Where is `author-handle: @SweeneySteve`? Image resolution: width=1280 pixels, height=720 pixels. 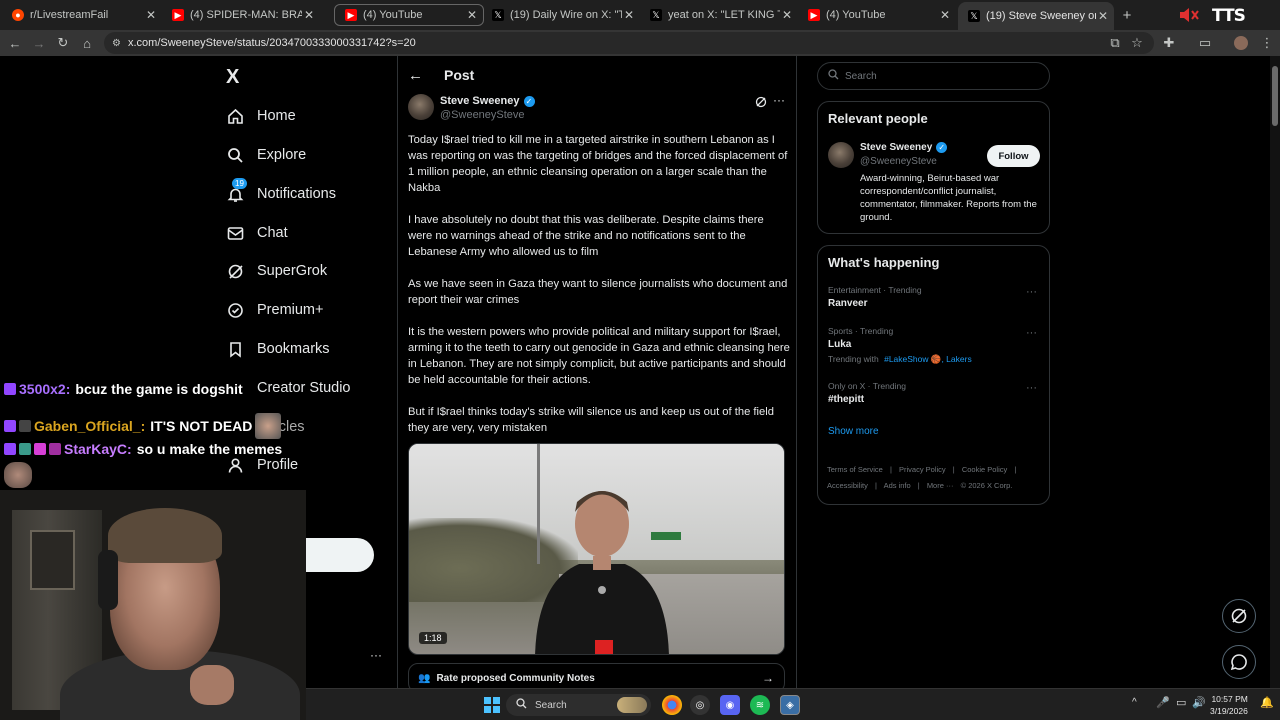
author-handle: @SweeneySteve is located at coordinates (482, 115).